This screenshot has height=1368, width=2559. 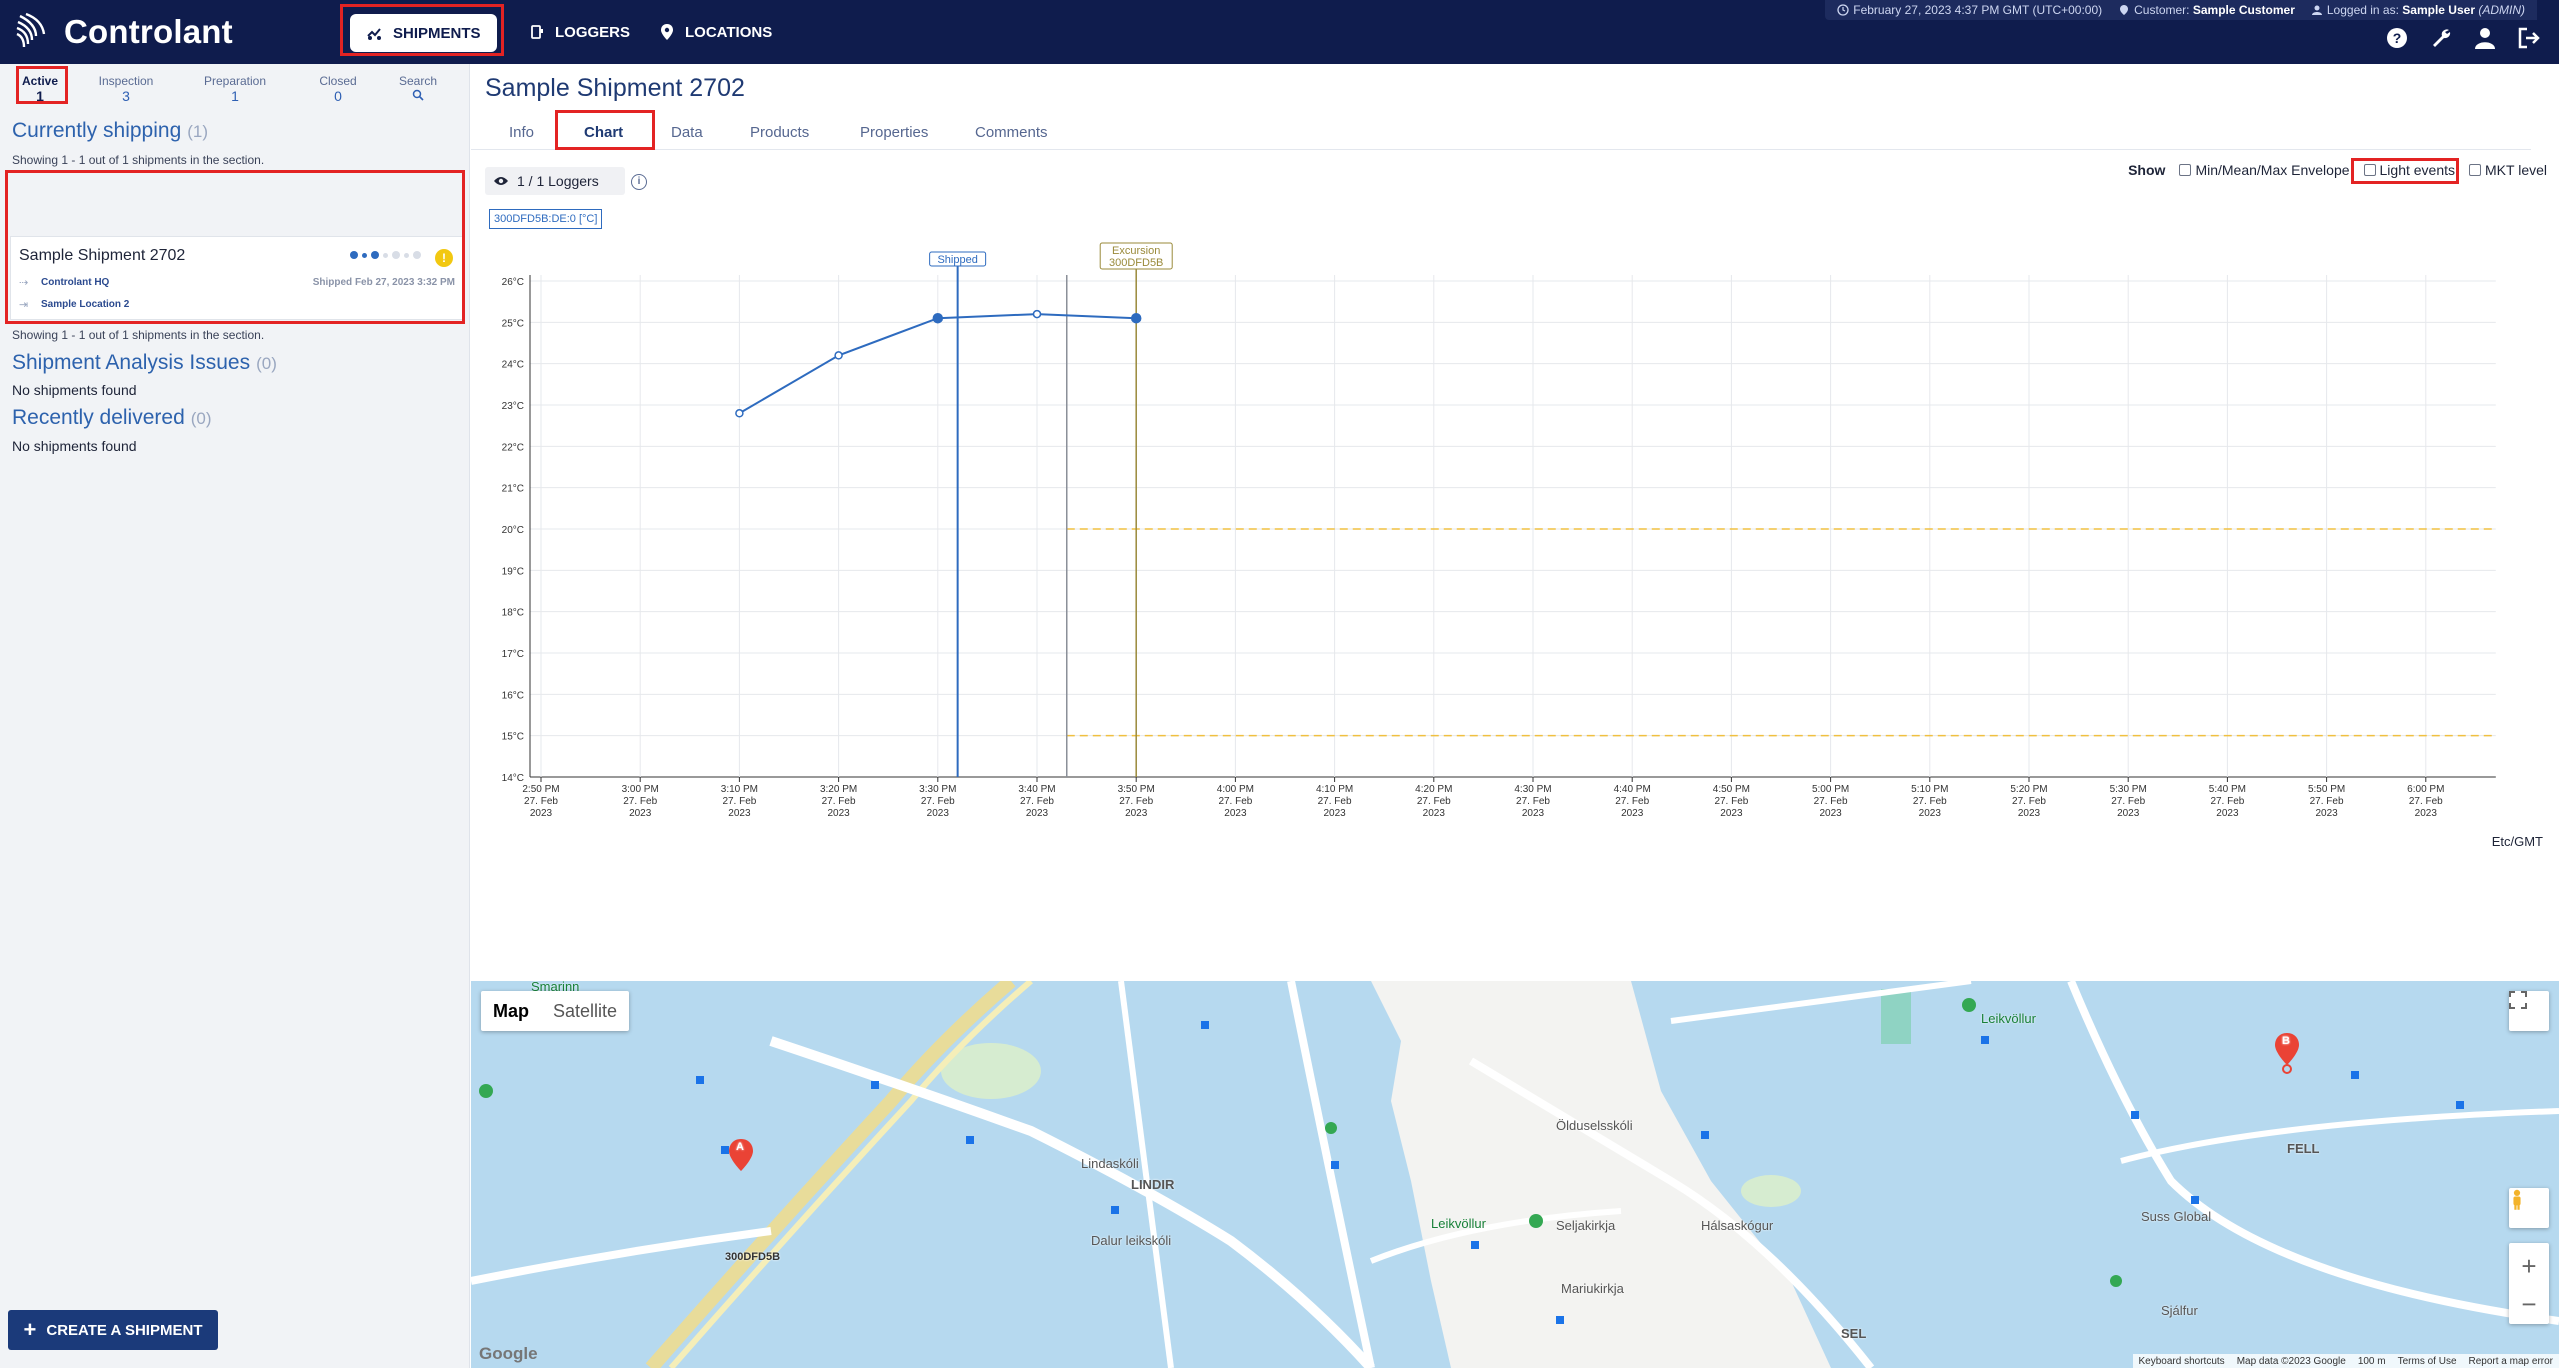 I want to click on tab-preparation-label: Preparation, so click(x=235, y=81).